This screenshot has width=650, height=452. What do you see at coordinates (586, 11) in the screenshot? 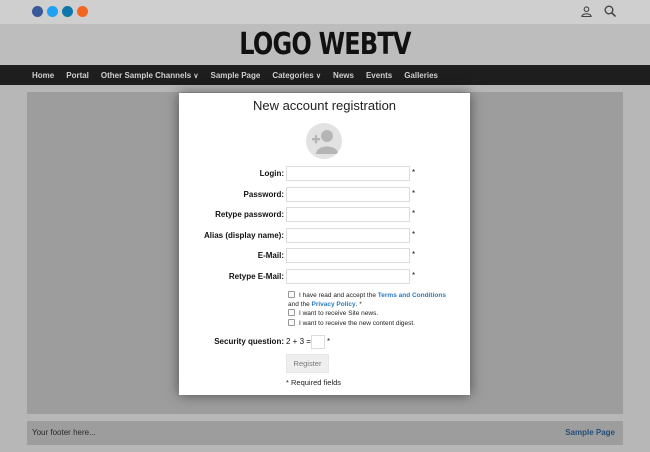
I see `user-icon` at bounding box center [586, 11].